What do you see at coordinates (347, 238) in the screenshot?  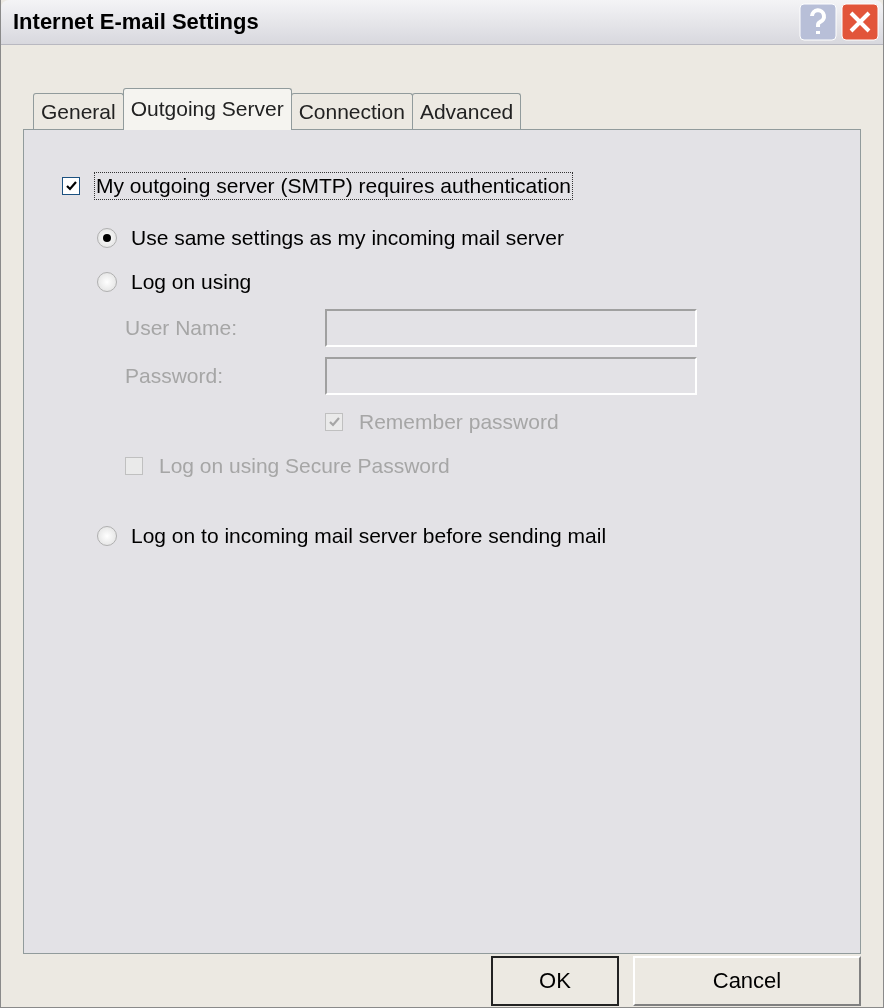 I see `radio-label: Use same settings as my incoming mail server` at bounding box center [347, 238].